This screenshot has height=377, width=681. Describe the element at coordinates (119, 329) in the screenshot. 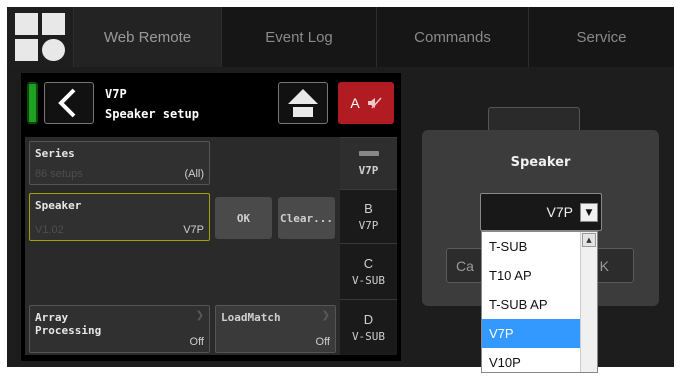

I see `array-processing-field: Array Processing ❯ Off` at that location.